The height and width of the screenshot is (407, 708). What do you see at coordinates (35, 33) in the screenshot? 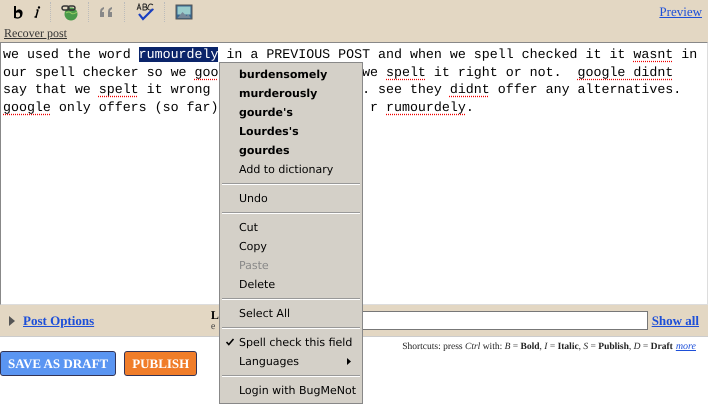
I see `recover-post-link: Recover post` at bounding box center [35, 33].